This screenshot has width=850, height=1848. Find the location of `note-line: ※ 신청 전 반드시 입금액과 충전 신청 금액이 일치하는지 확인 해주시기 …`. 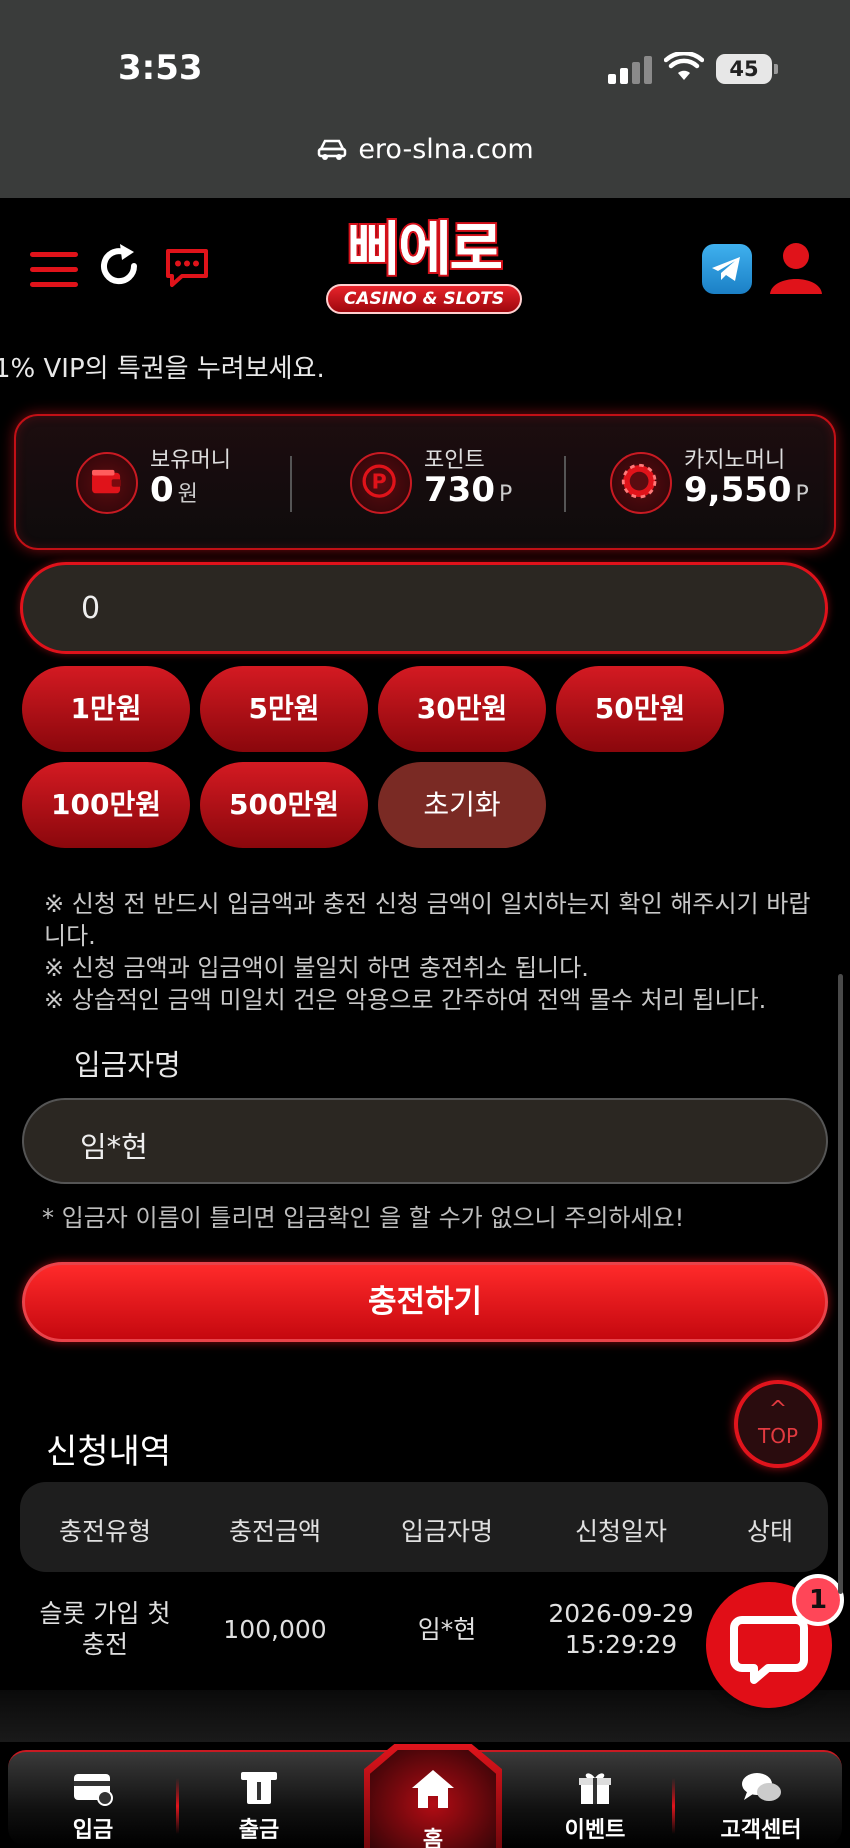

note-line: ※ 신청 전 반드시 입금액과 충전 신청 금액이 일치하는지 확인 해주시기 … is located at coordinates (427, 920).